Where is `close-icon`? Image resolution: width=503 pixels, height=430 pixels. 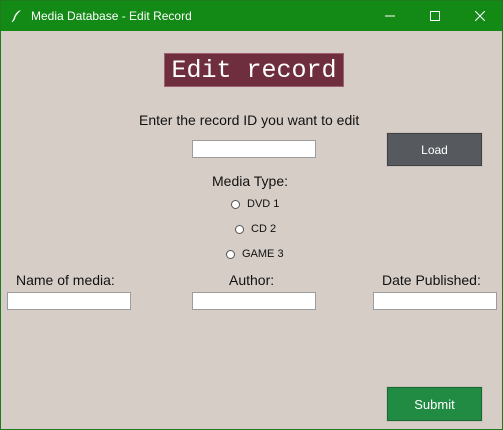 close-icon is located at coordinates (479, 16).